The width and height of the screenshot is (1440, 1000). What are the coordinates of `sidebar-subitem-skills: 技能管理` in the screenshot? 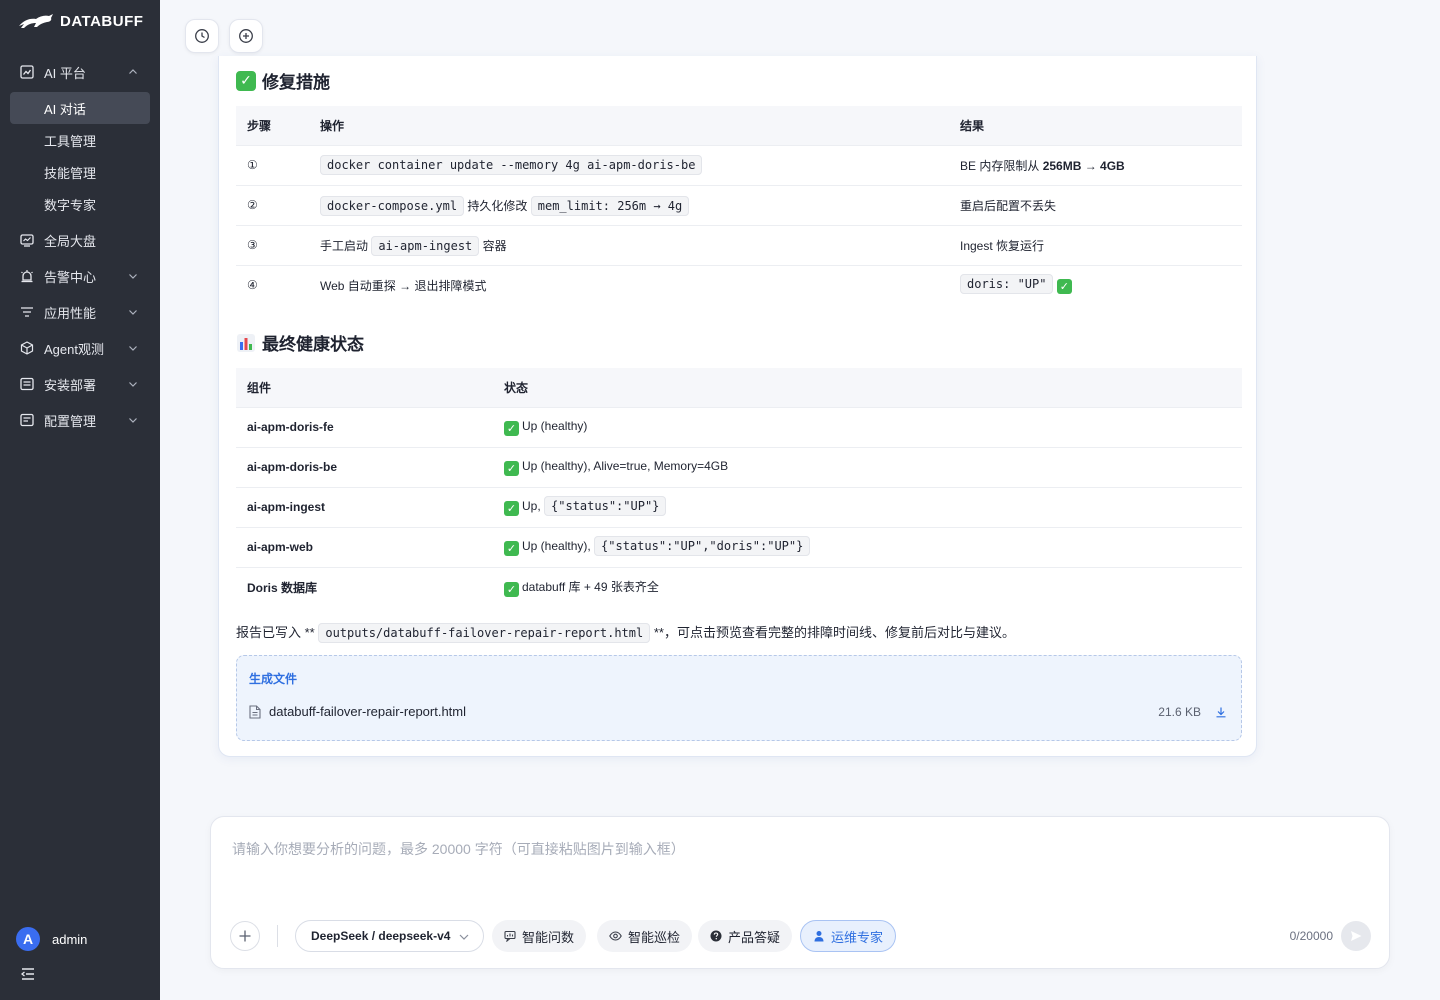 It's located at (80, 172).